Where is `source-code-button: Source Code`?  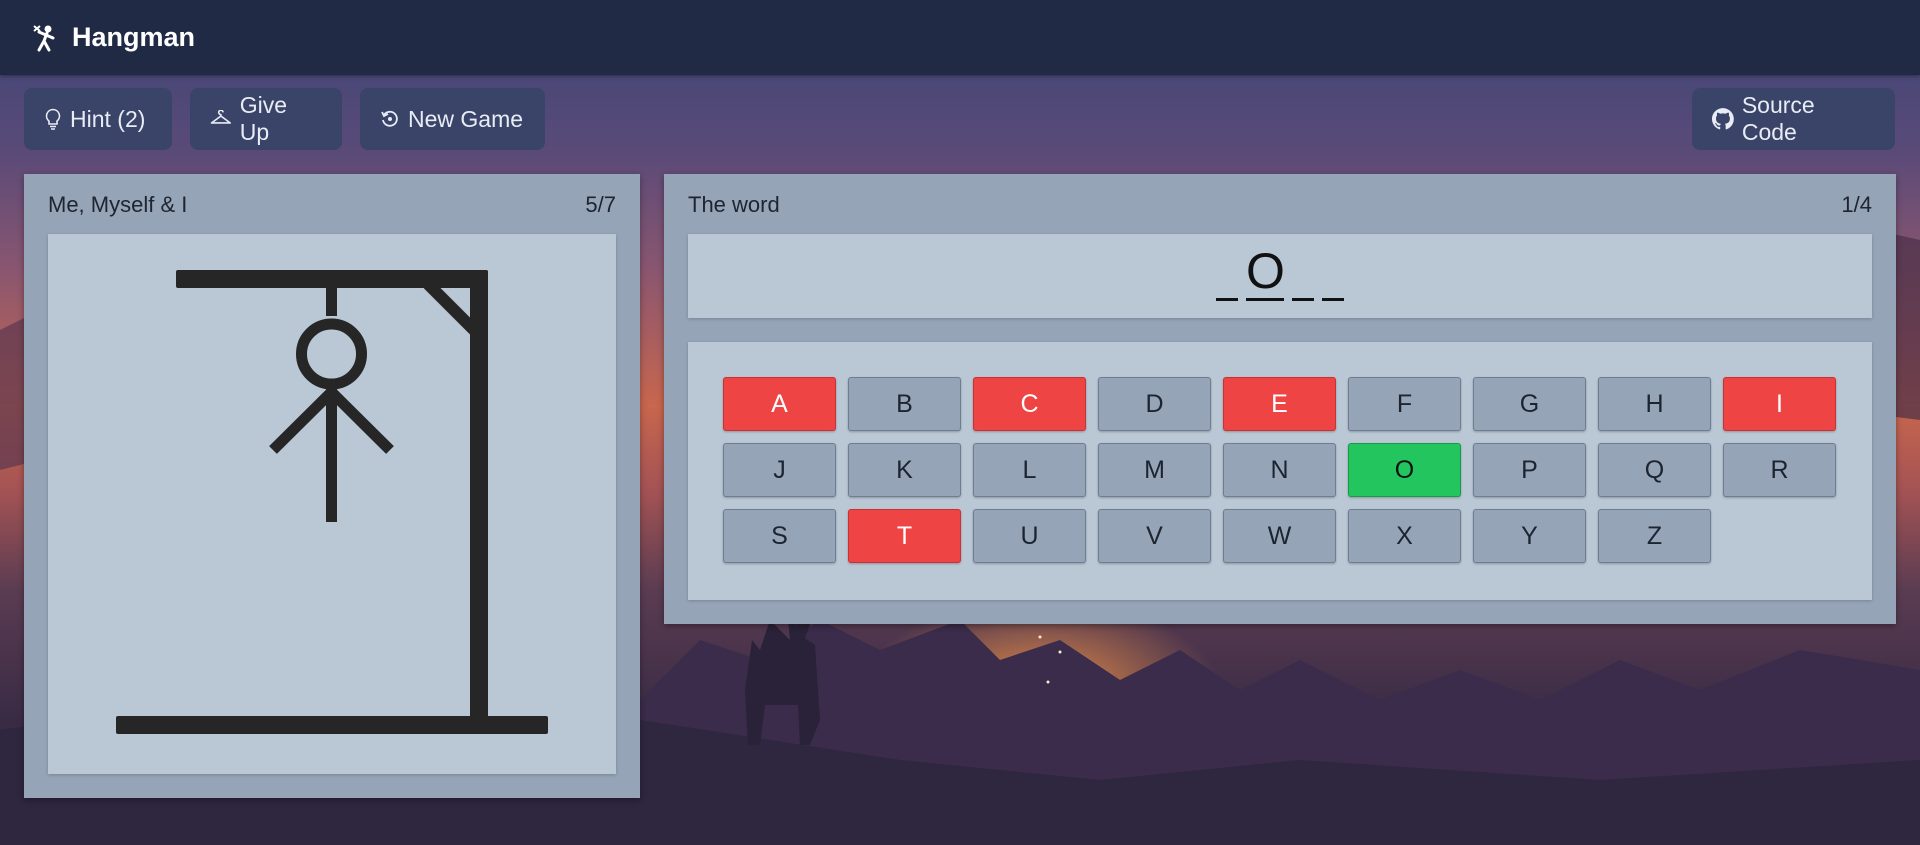
source-code-button: Source Code is located at coordinates (1793, 119).